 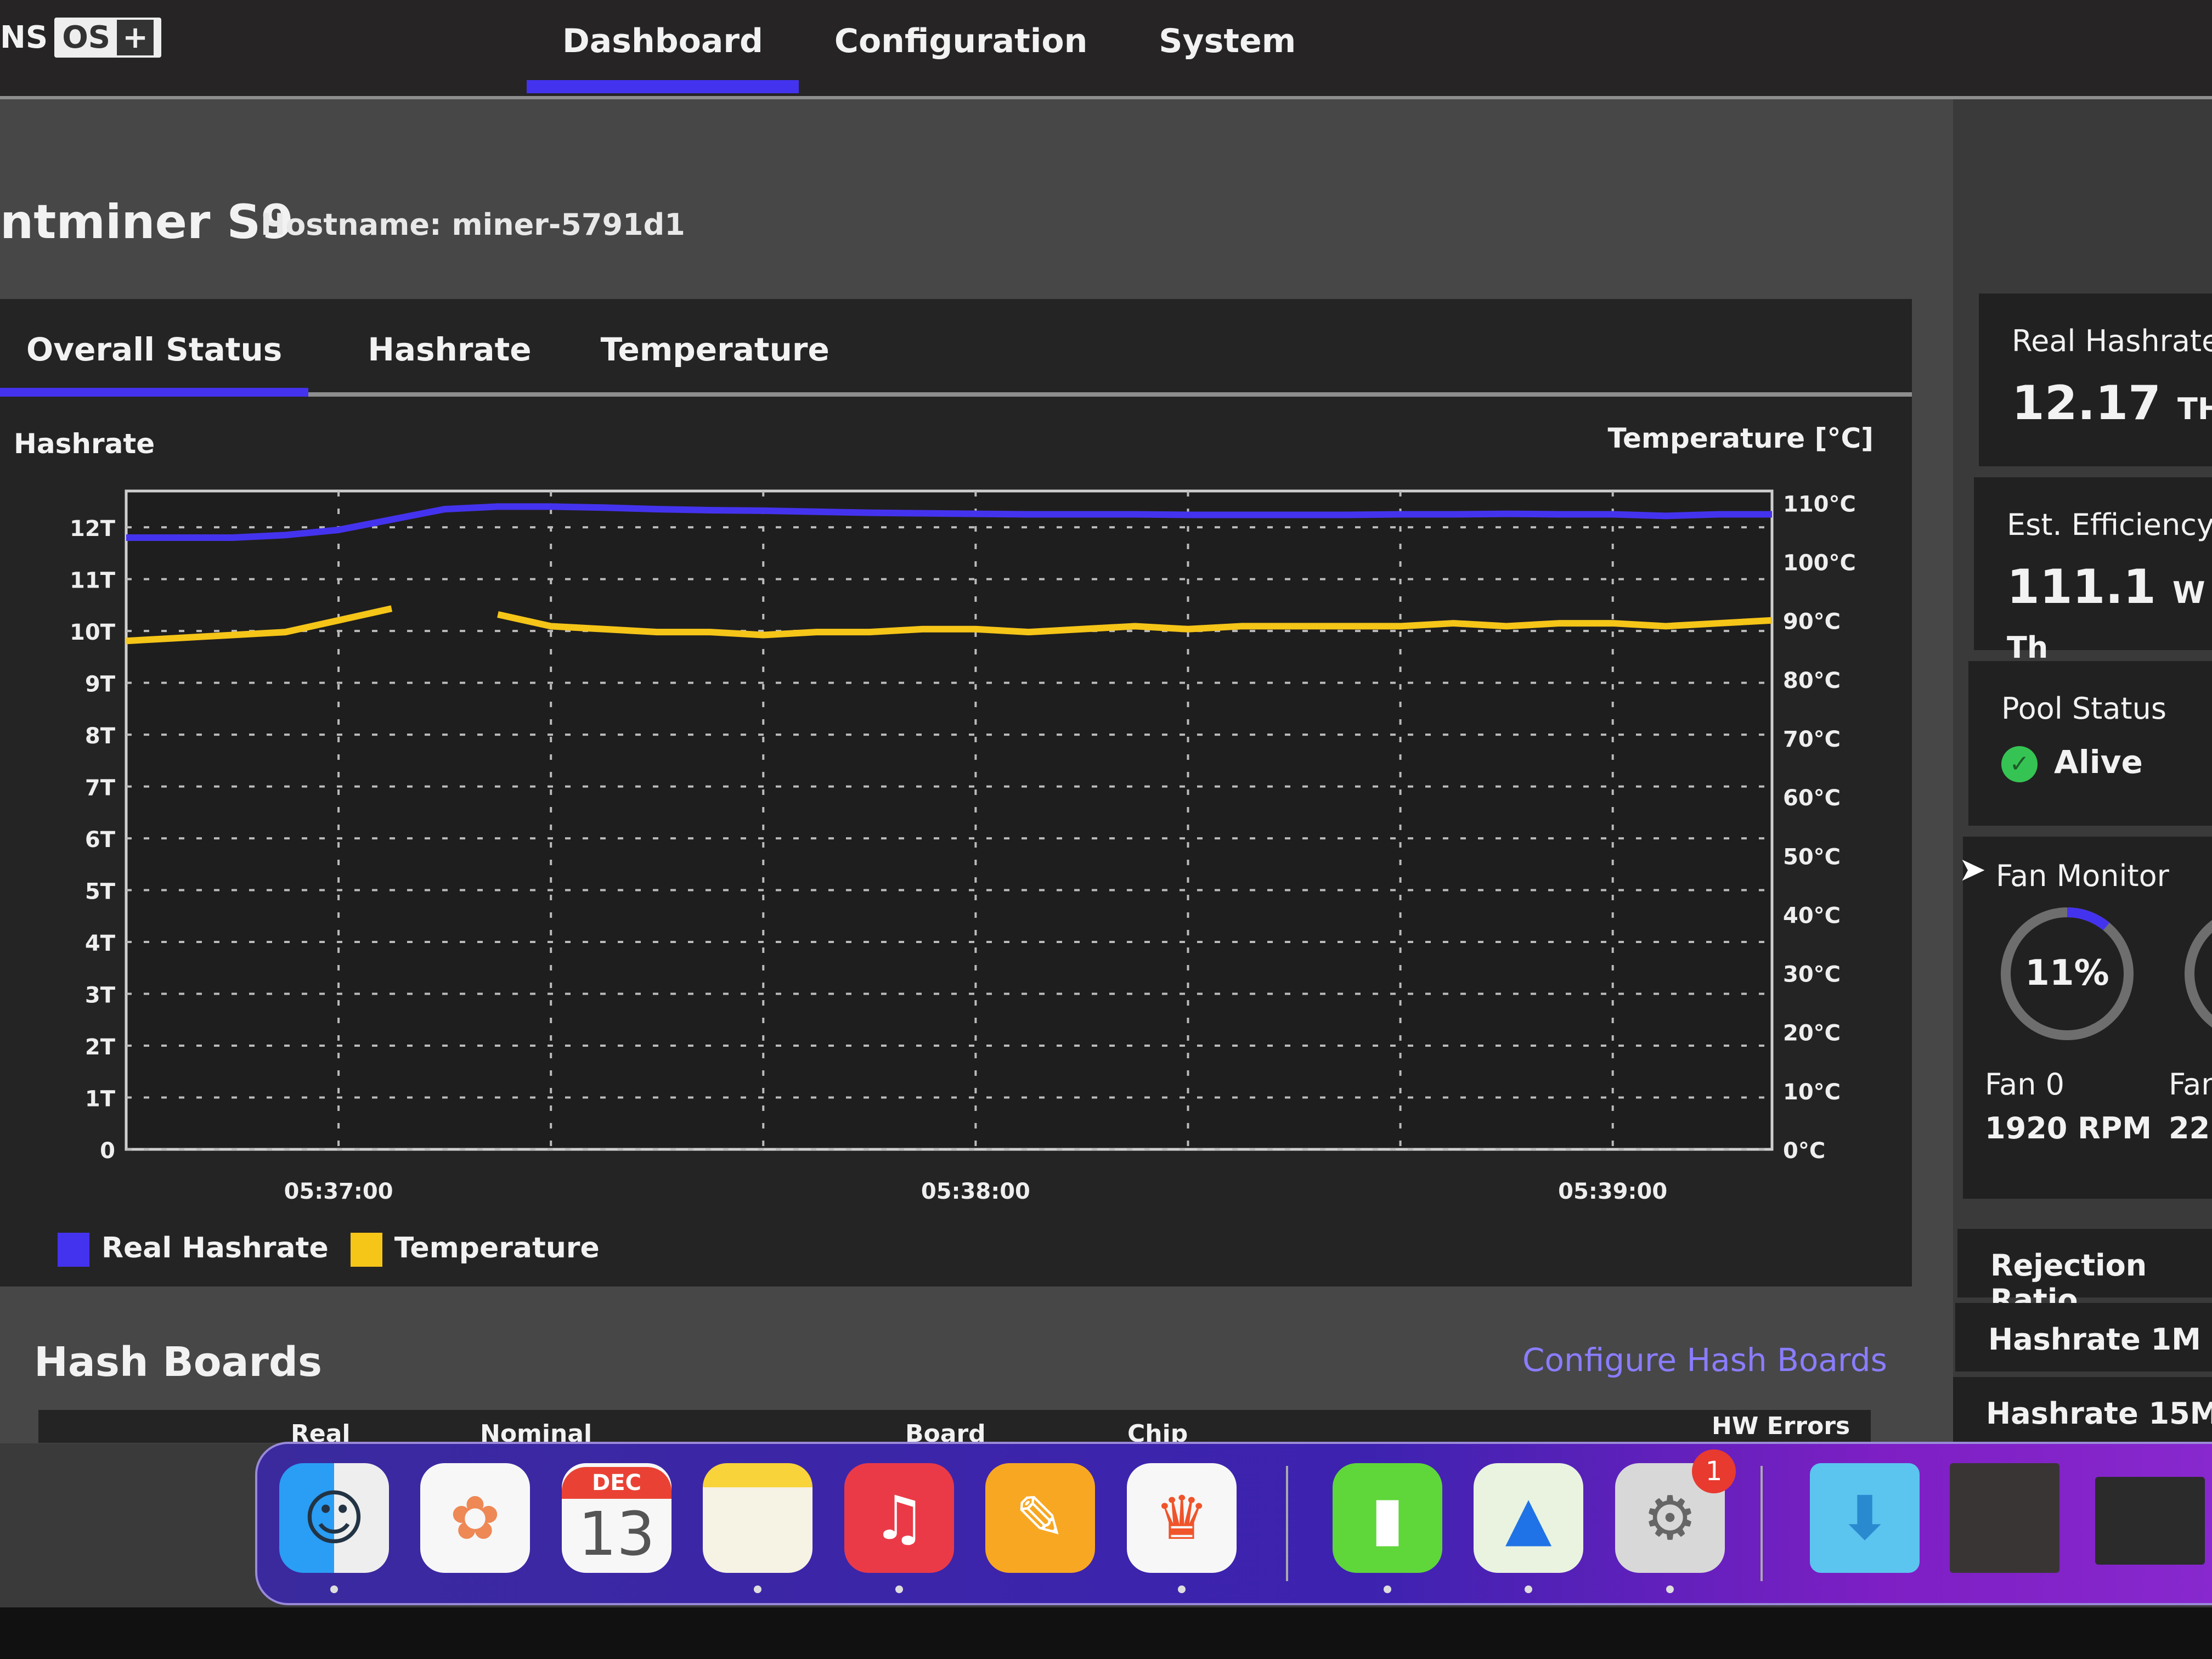 What do you see at coordinates (2005, 1518) in the screenshot?
I see `minimized-window-thumbnail` at bounding box center [2005, 1518].